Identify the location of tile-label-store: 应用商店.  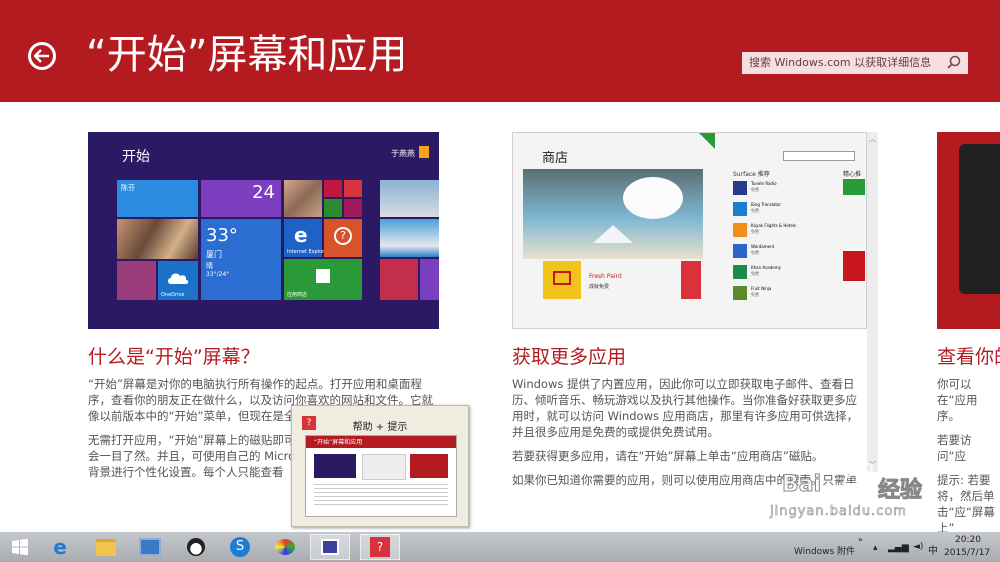
(297, 295).